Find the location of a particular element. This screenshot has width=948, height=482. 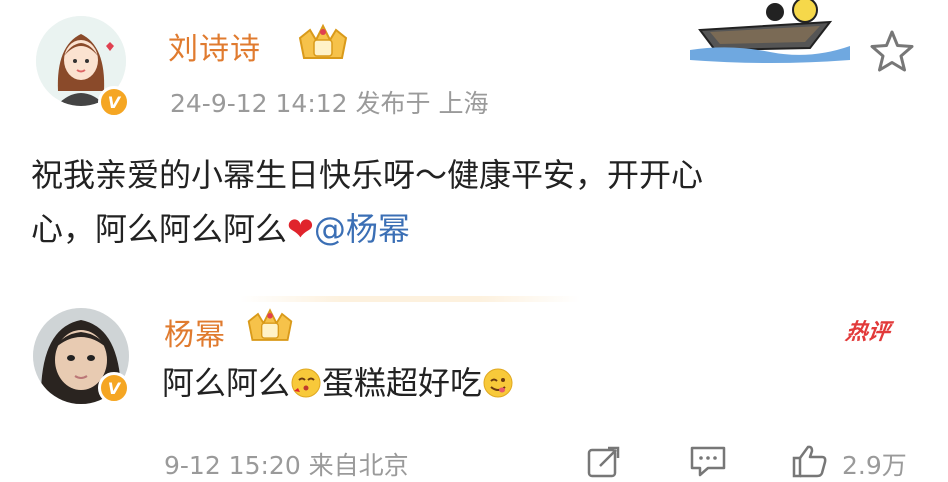

reply-time: 9-12 15:20 来自北京 is located at coordinates (286, 465).